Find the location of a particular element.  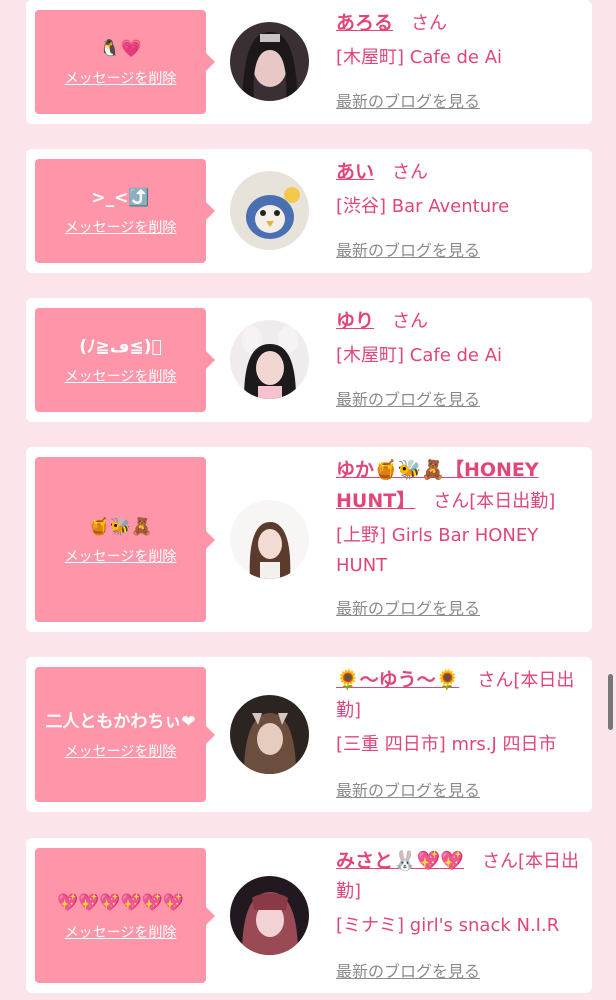

message-bubble: 二人ともかわちぃ❤ メッセージを削除 is located at coordinates (125, 734).